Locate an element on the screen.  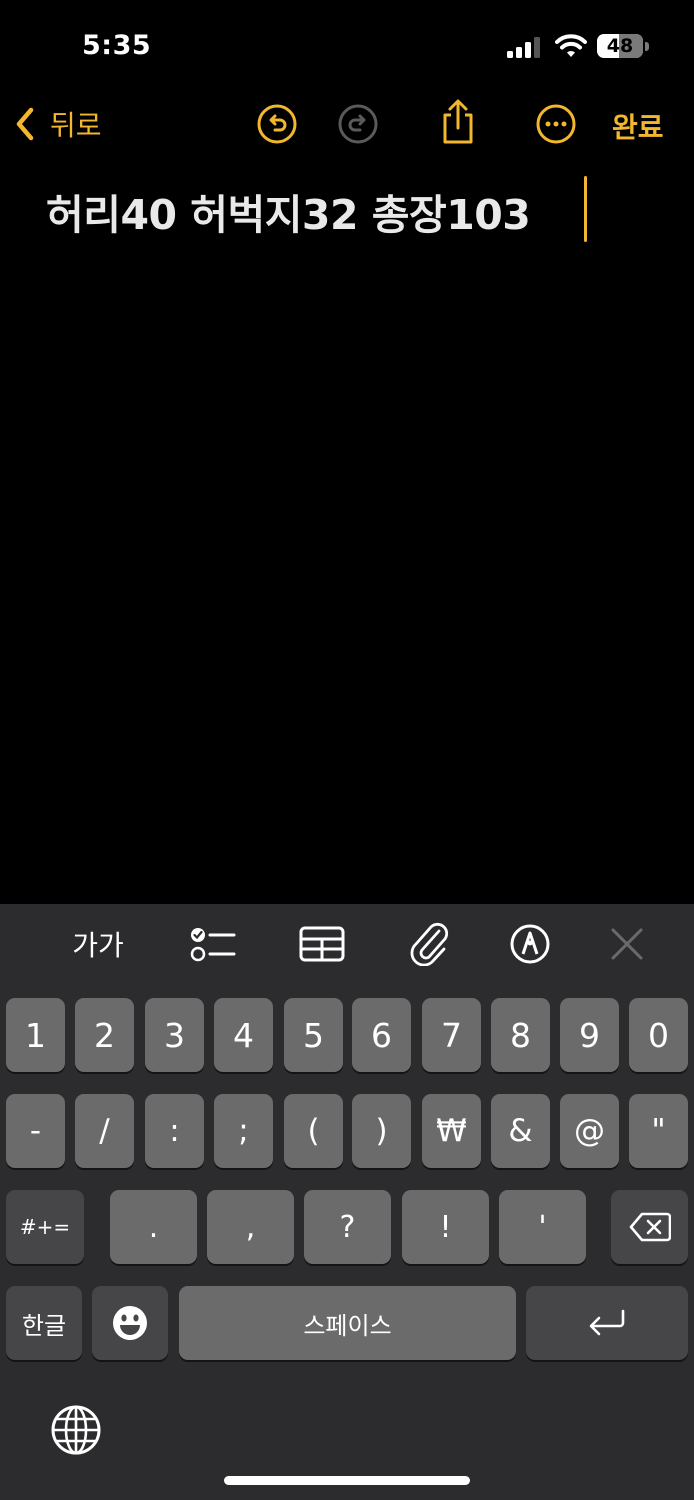
key-period: . is located at coordinates (153, 1227).